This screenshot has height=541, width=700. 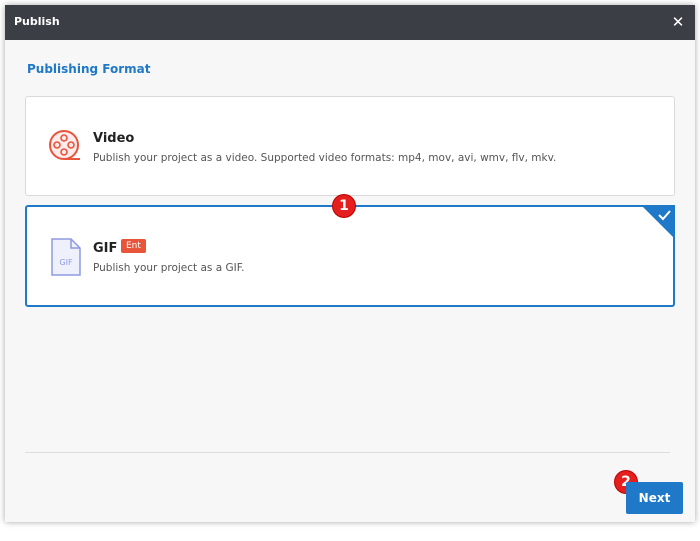 What do you see at coordinates (133, 246) in the screenshot?
I see `enterprise-badge: Ent` at bounding box center [133, 246].